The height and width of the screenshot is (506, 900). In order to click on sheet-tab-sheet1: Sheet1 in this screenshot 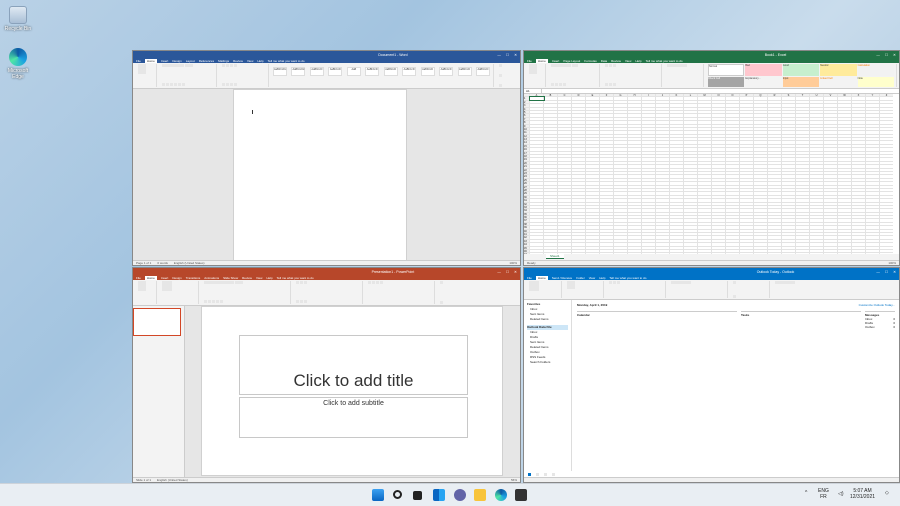, I will do `click(555, 256)`.